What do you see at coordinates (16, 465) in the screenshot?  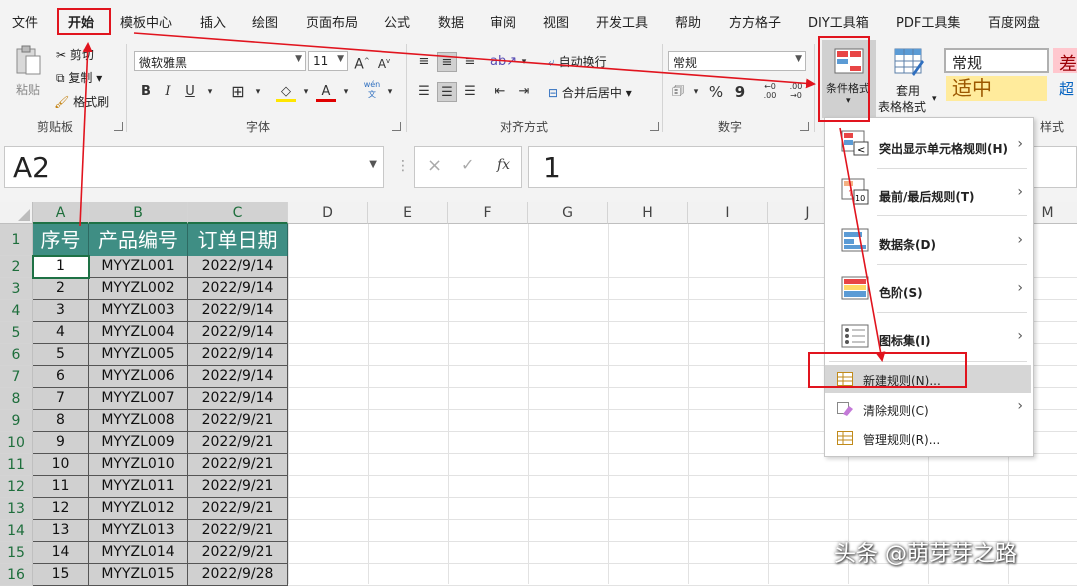 I see `row-header-11: 11` at bounding box center [16, 465].